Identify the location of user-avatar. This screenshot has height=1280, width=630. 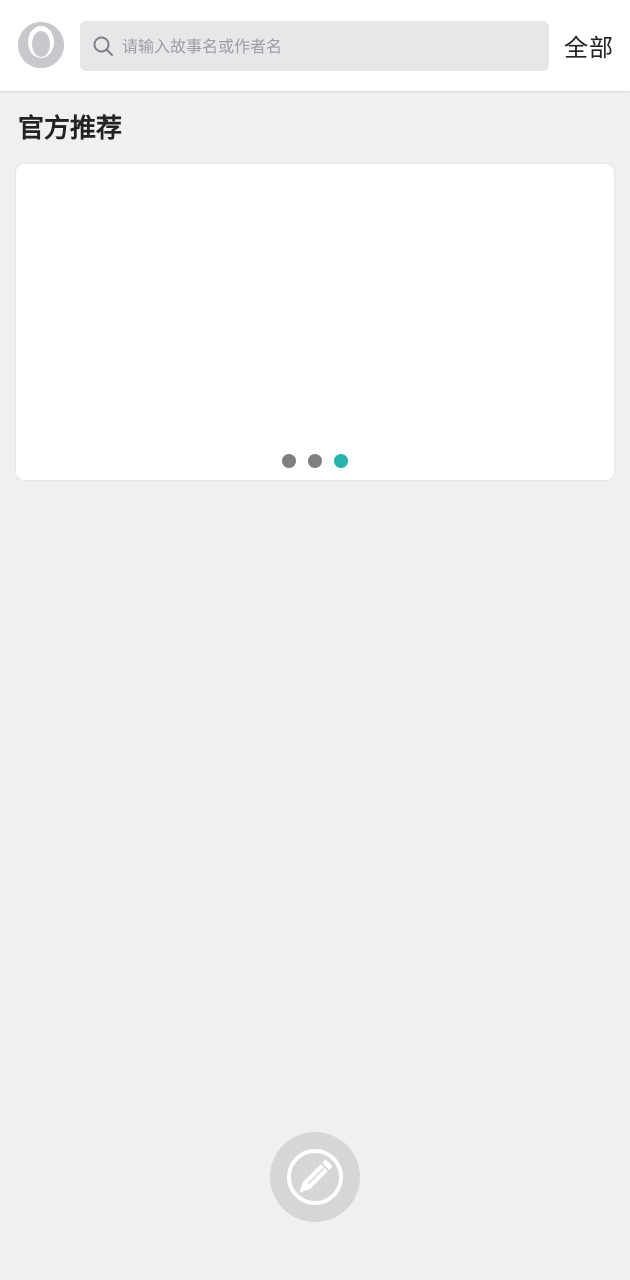
(41, 45).